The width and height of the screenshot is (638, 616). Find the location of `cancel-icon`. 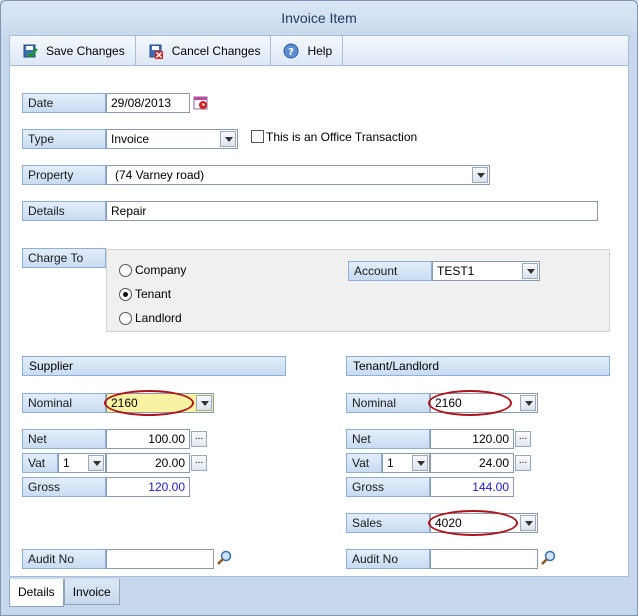

cancel-icon is located at coordinates (156, 51).